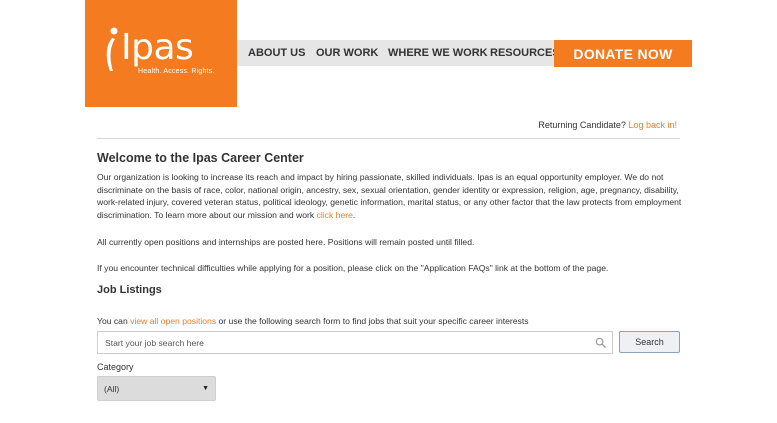 This screenshot has height=423, width=777. Describe the element at coordinates (157, 47) in the screenshot. I see `logo-wordmark: Ipas` at that location.